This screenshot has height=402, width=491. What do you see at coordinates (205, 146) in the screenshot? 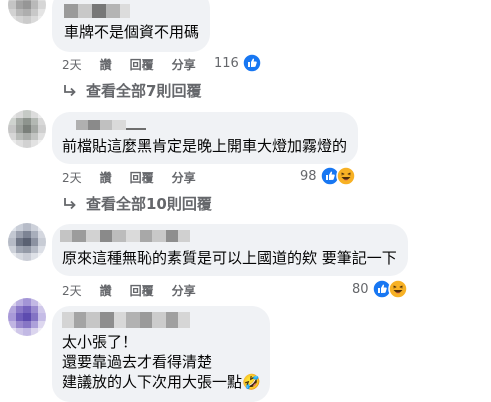
I see `comment-text: 前檔貼這麼黑肯定是晚上開車大燈加霧燈的` at bounding box center [205, 146].